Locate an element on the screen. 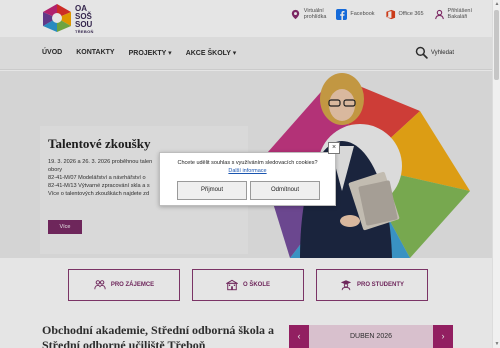  scroll-down-arrow-icon: ▼ is located at coordinates (496, 344).